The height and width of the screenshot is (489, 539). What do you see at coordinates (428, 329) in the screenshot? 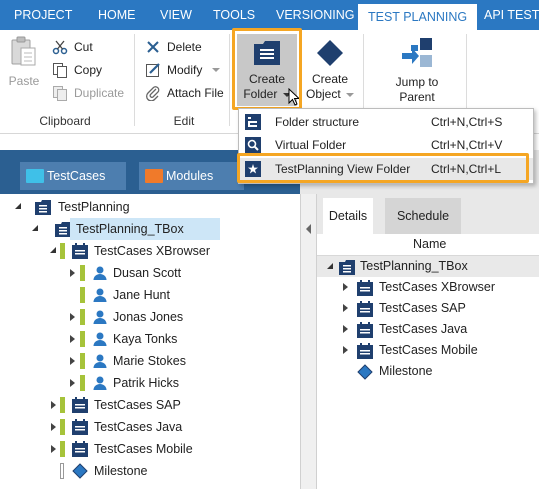
I see `list-item: TestCases Java` at bounding box center [428, 329].